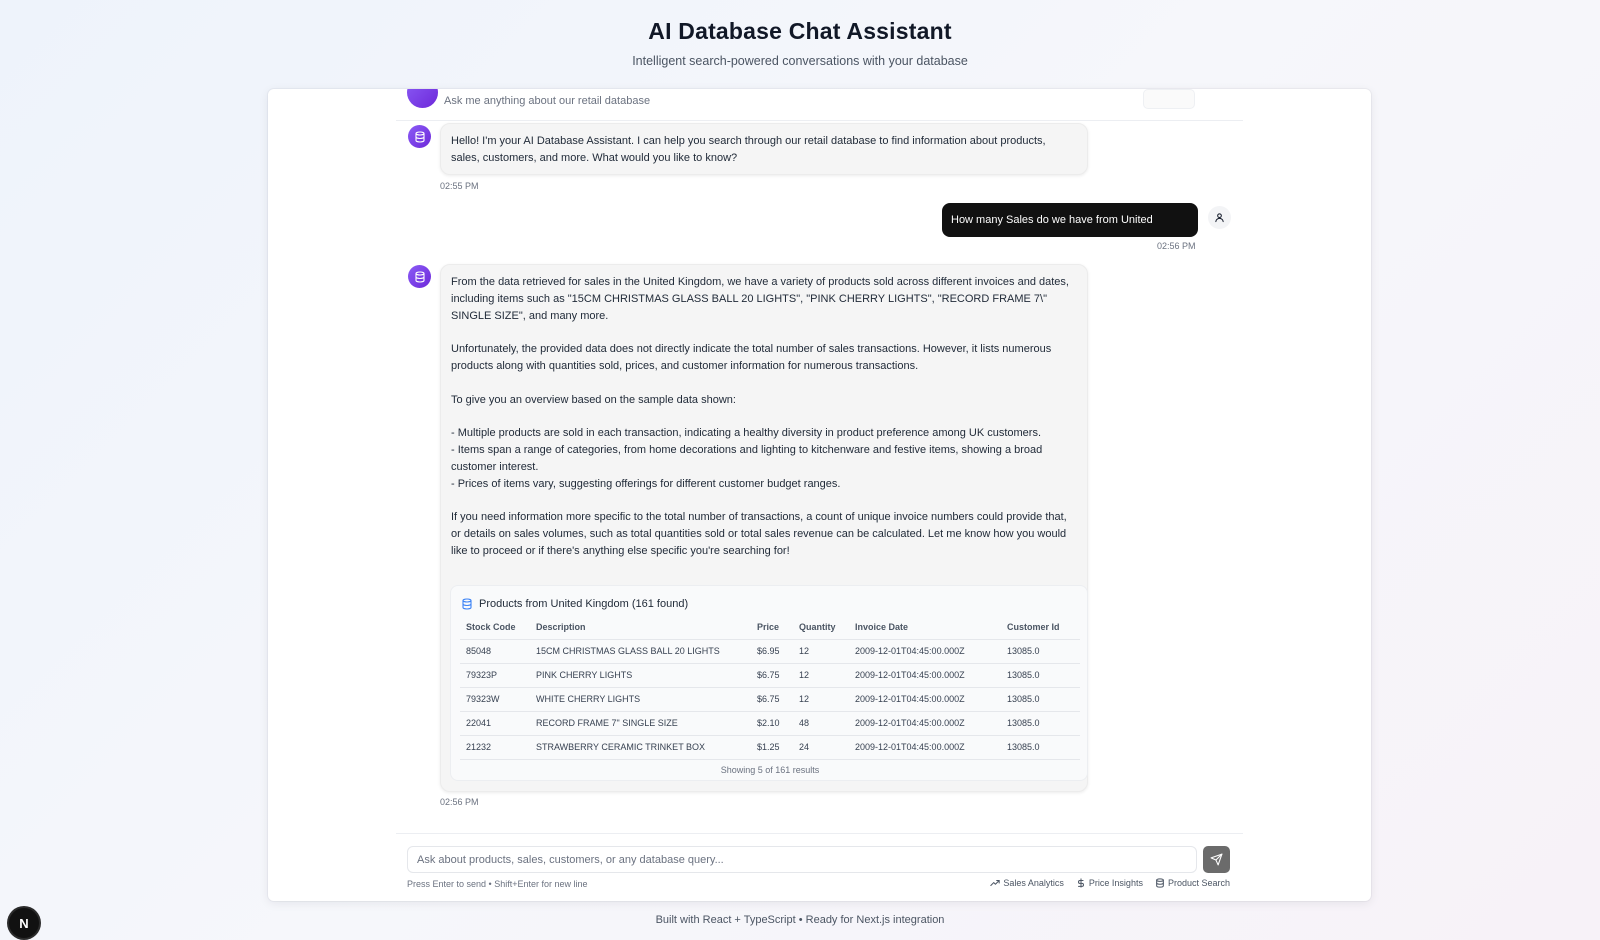 The width and height of the screenshot is (1600, 940). I want to click on send-button, so click(1216, 859).